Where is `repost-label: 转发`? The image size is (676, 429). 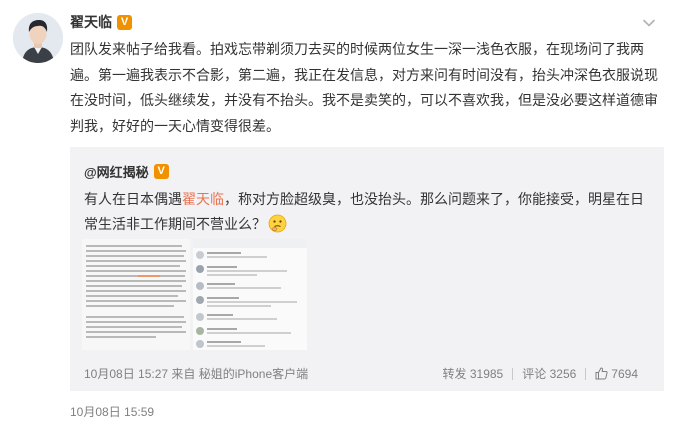 repost-label: 转发 is located at coordinates (454, 374).